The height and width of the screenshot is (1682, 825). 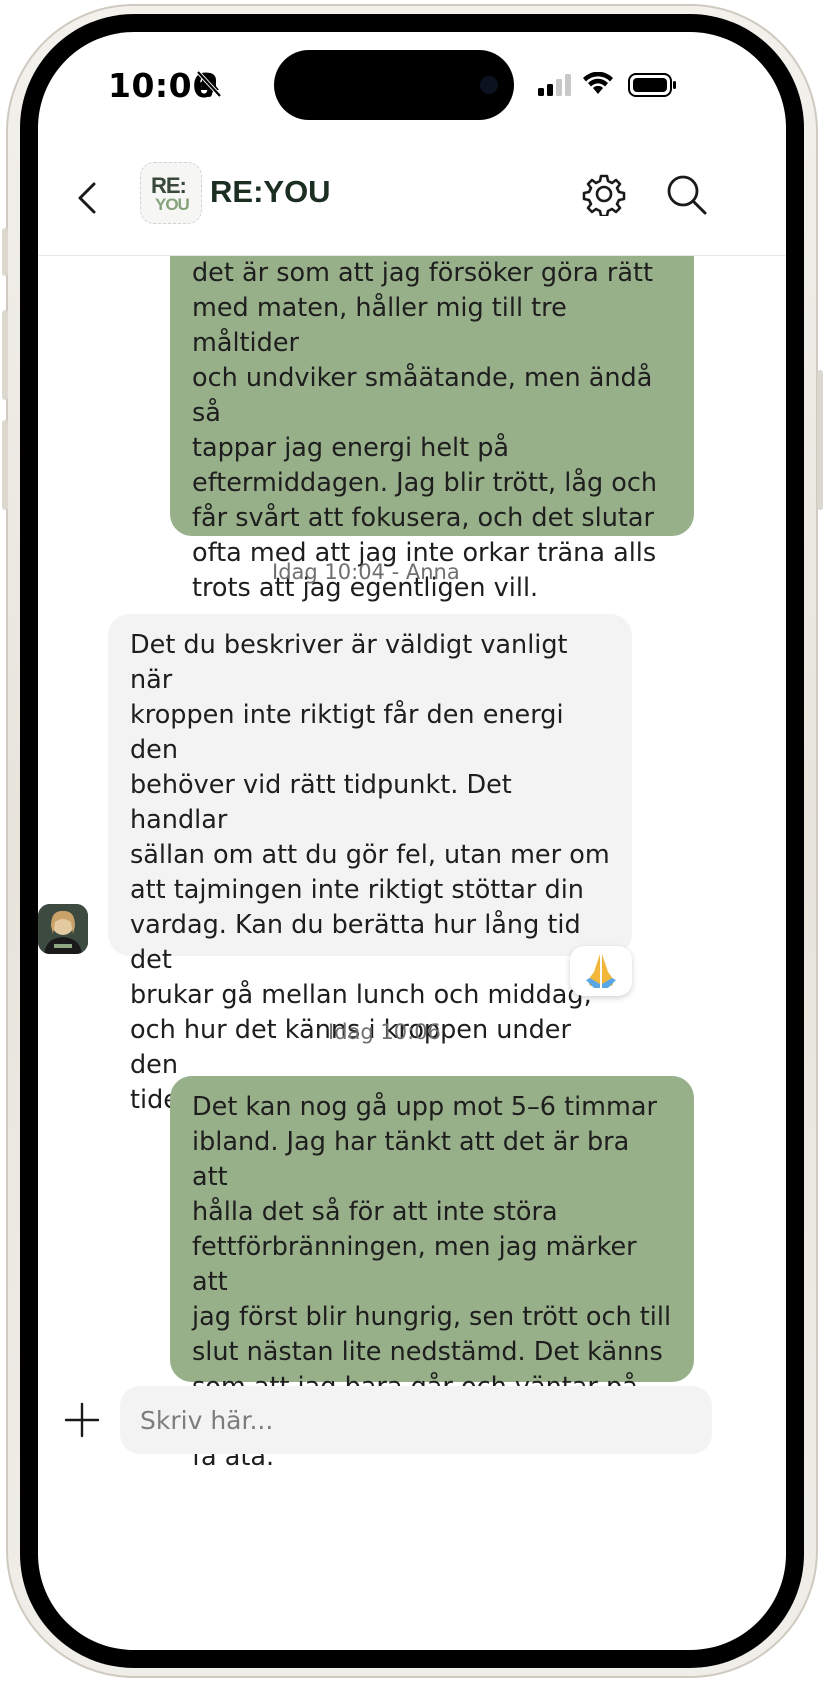 I want to click on battery-icon, so click(x=652, y=85).